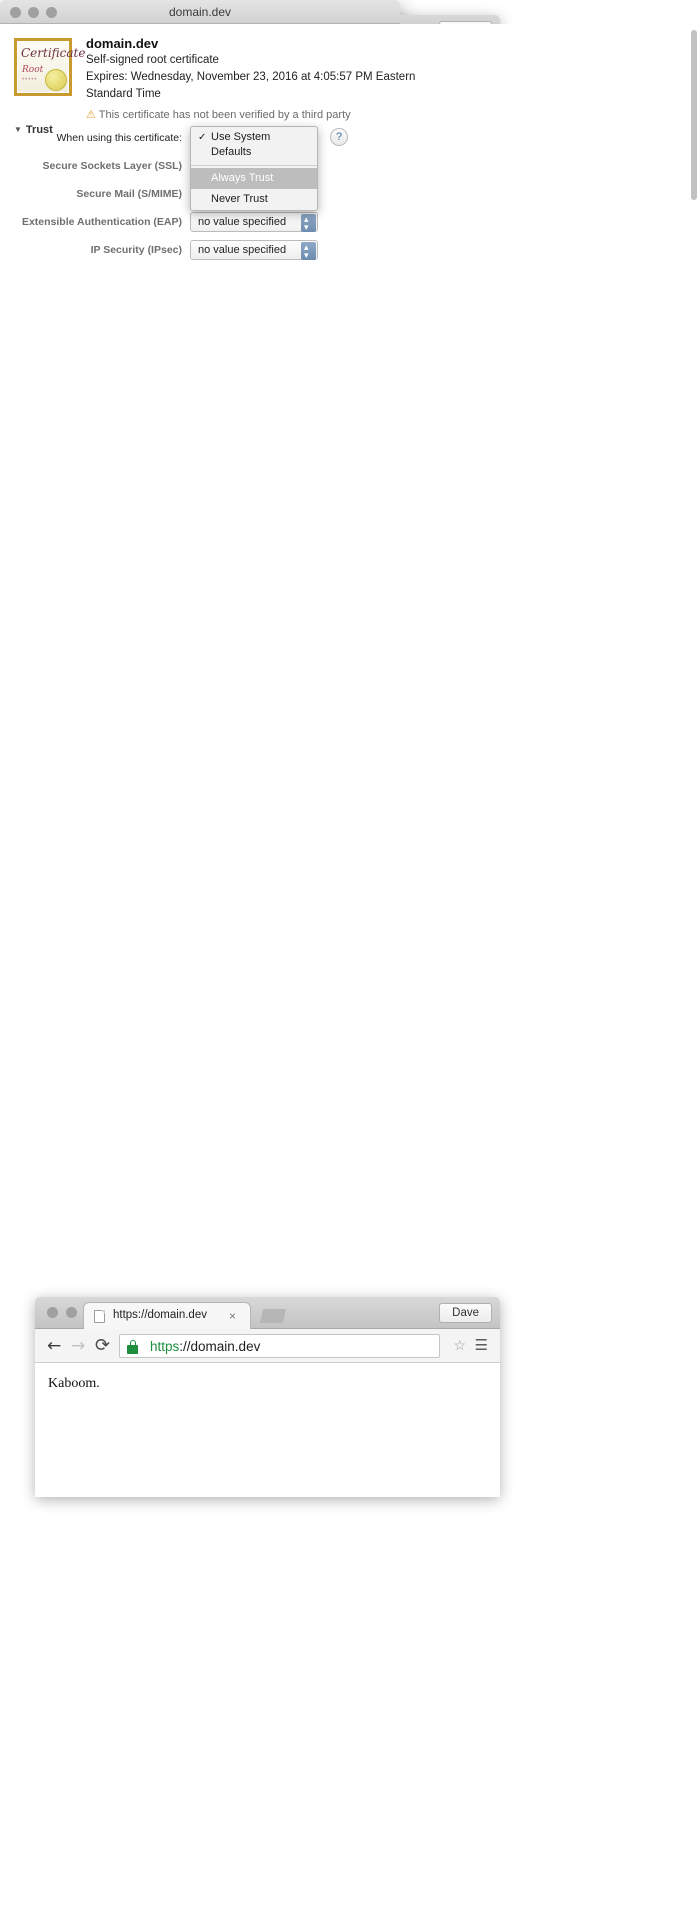 The image size is (700, 1922). Describe the element at coordinates (254, 145) in the screenshot. I see `menu-item-use-system-defaults: Use System Defaults` at that location.